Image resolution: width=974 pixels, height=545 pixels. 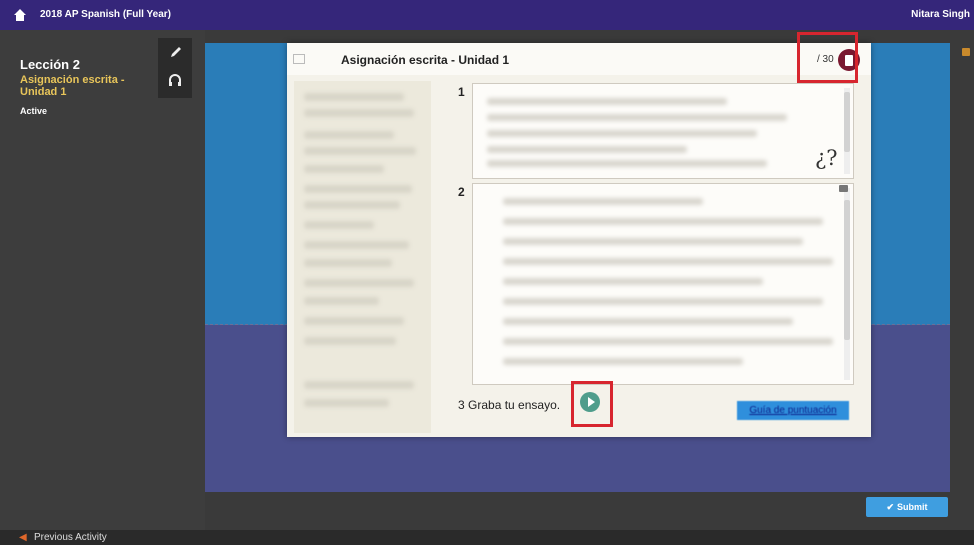 I want to click on question-2-box, so click(x=663, y=284).